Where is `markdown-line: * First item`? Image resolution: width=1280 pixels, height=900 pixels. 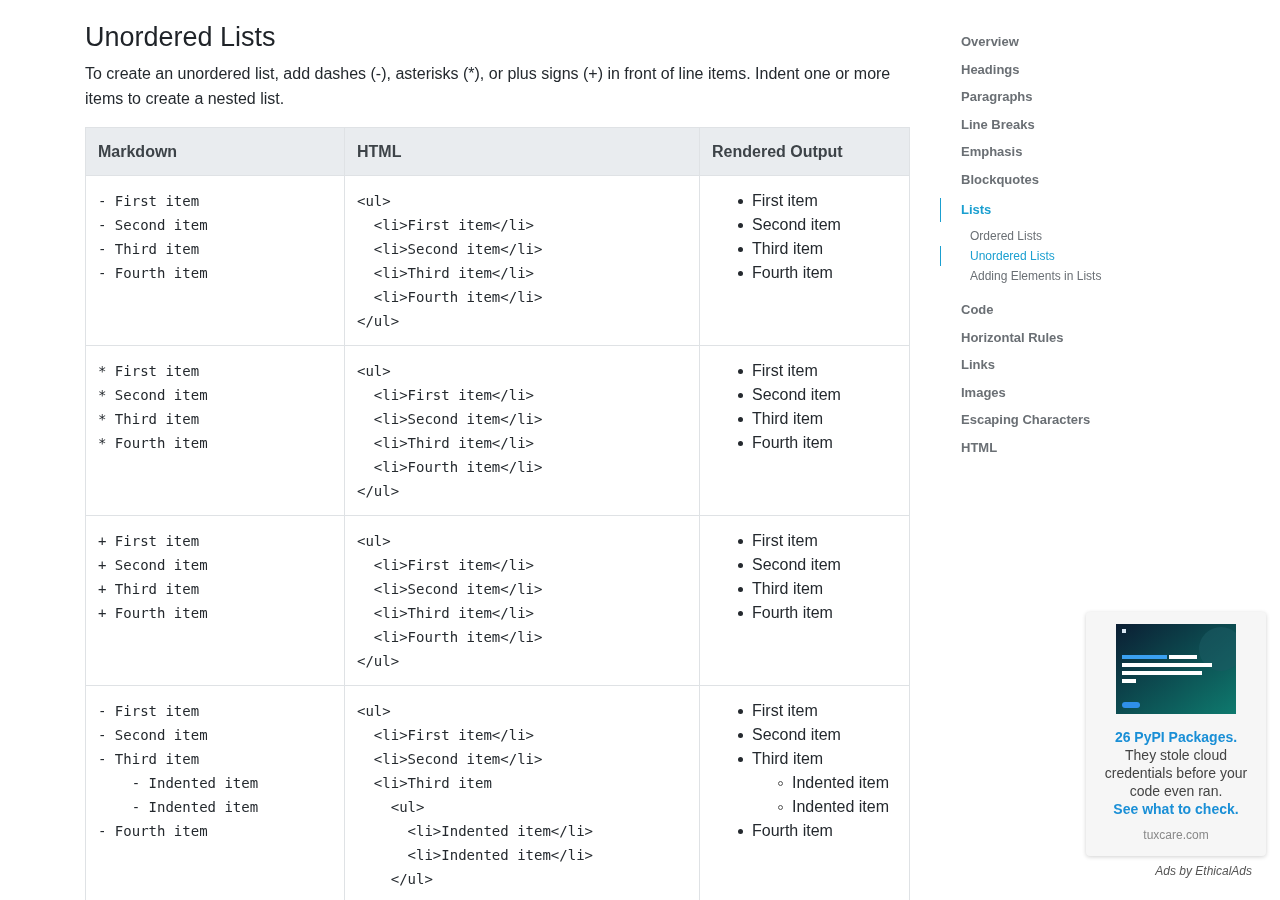 markdown-line: * First item is located at coordinates (149, 371).